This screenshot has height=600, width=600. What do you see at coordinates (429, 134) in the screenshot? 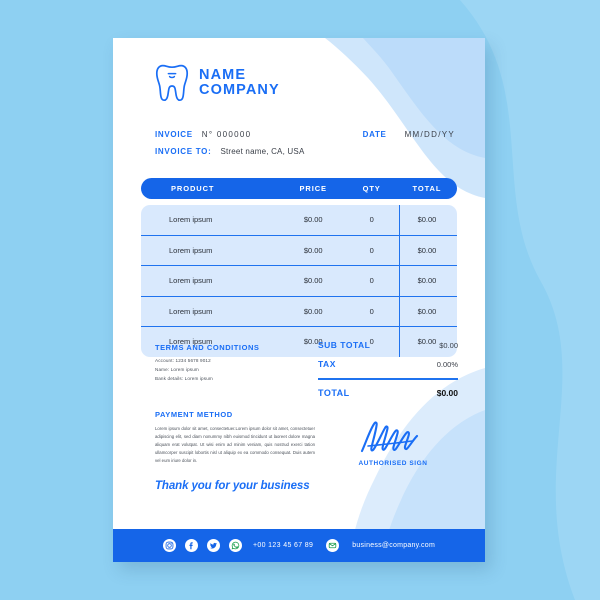
I see `date-value: MM/DD/YY` at bounding box center [429, 134].